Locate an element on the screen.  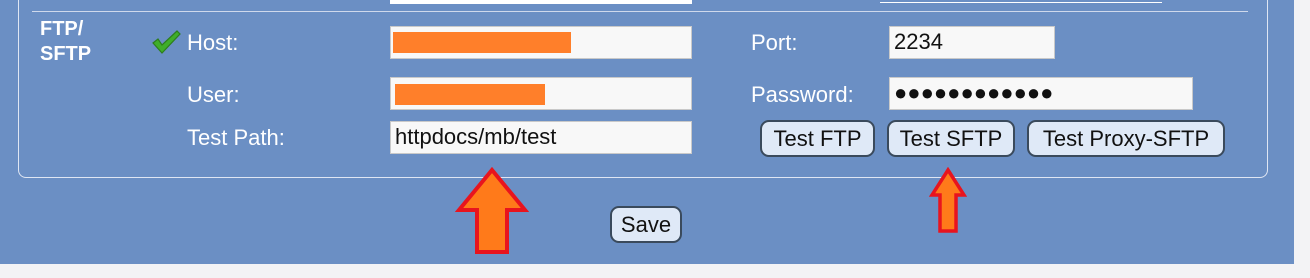
section-divider is located at coordinates (640, 11).